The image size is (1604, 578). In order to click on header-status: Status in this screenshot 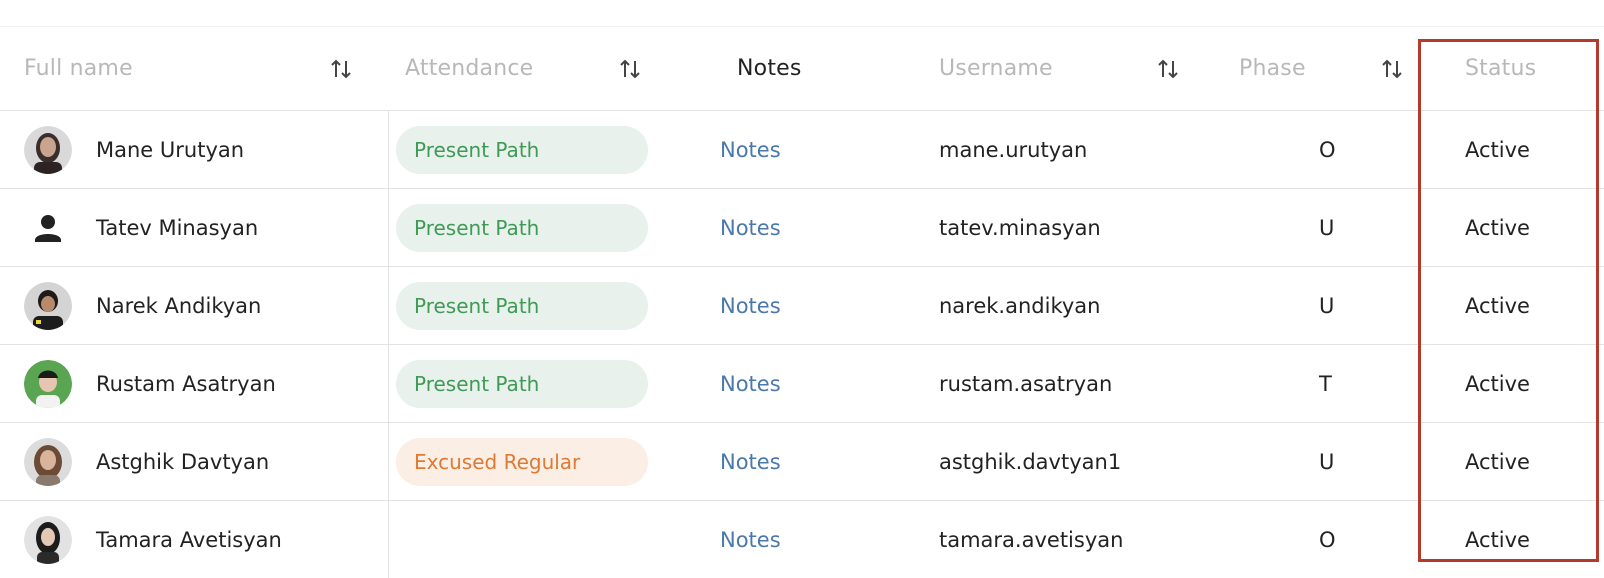, I will do `click(1515, 68)`.